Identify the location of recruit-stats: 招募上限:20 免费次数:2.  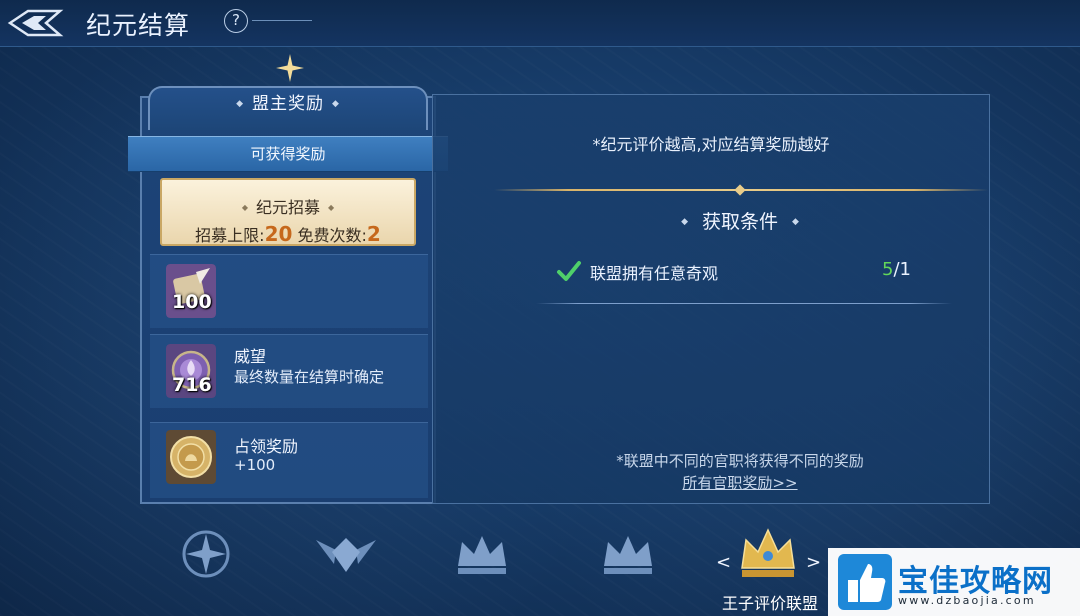
(288, 234).